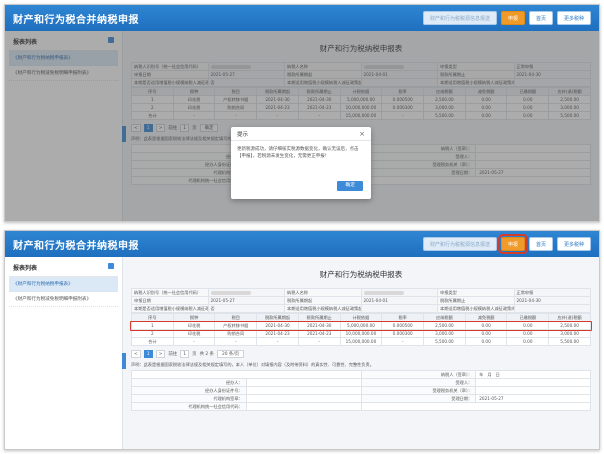  What do you see at coordinates (63, 284) in the screenshot?
I see `sidebar-item-tax-form: 《财产和行为税纳税申报表》` at bounding box center [63, 284].